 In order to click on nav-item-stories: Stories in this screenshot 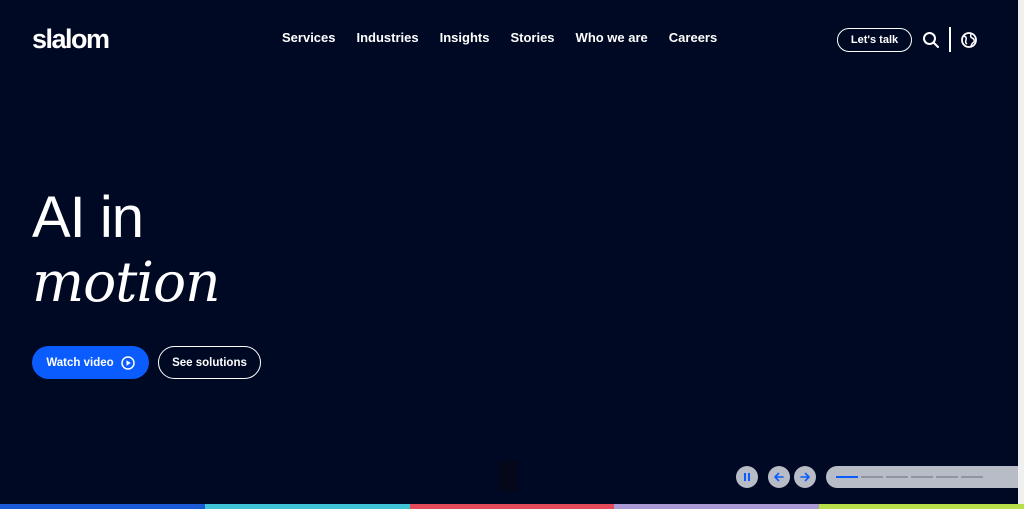, I will do `click(532, 37)`.